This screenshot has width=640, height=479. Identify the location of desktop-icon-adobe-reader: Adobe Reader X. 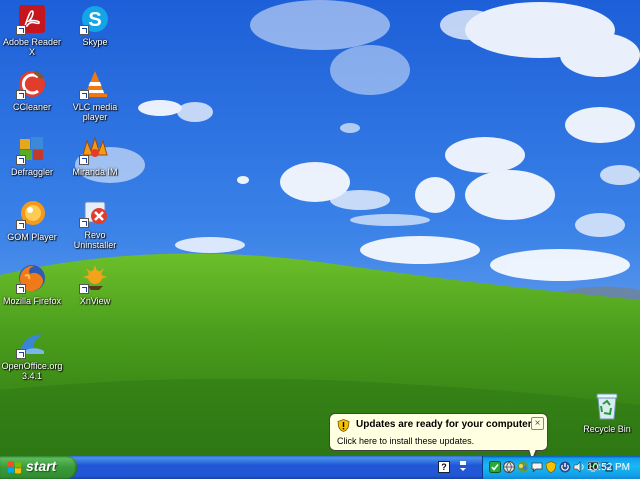
(32, 30).